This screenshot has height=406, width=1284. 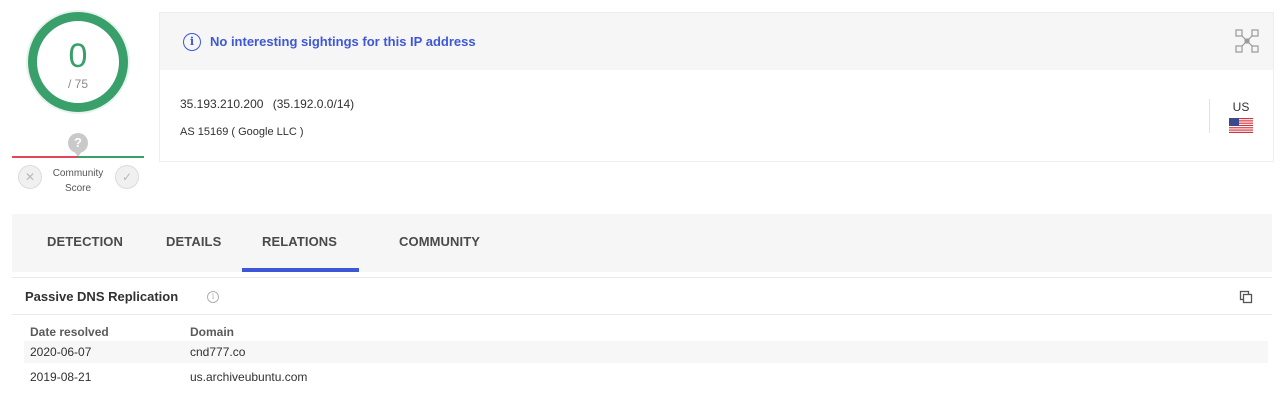 I want to click on ip-range: (35.192.0.0/14), so click(x=313, y=104).